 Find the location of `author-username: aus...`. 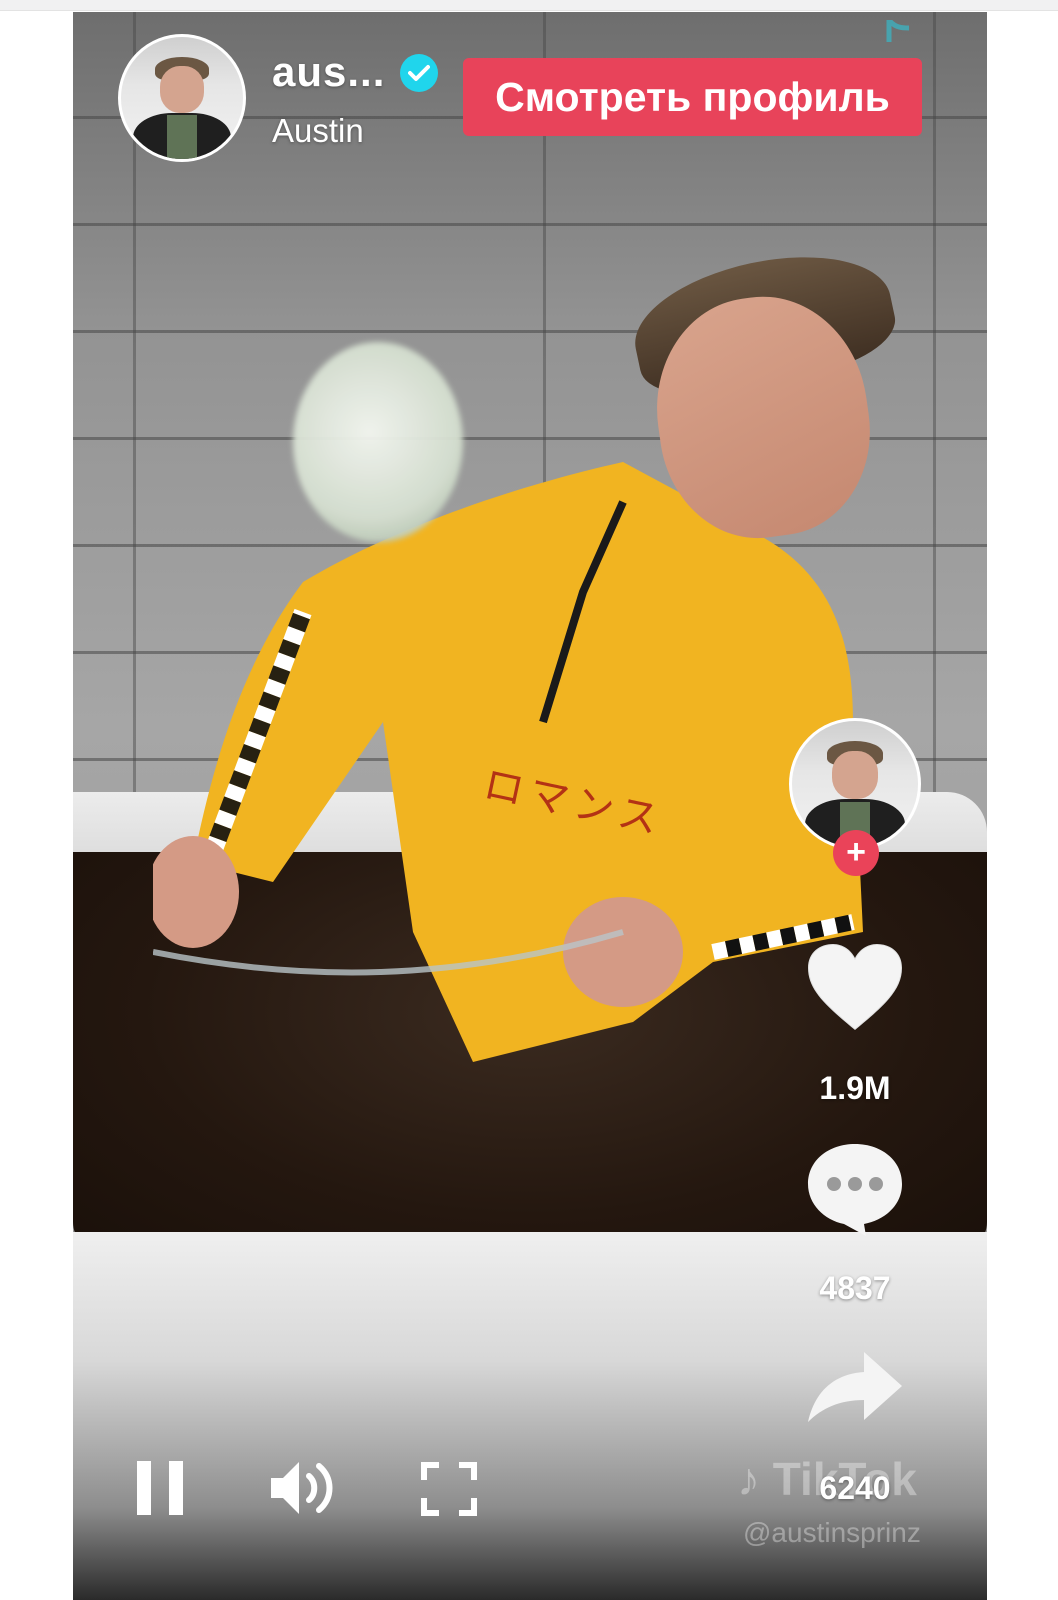

author-username: aus... is located at coordinates (328, 72).